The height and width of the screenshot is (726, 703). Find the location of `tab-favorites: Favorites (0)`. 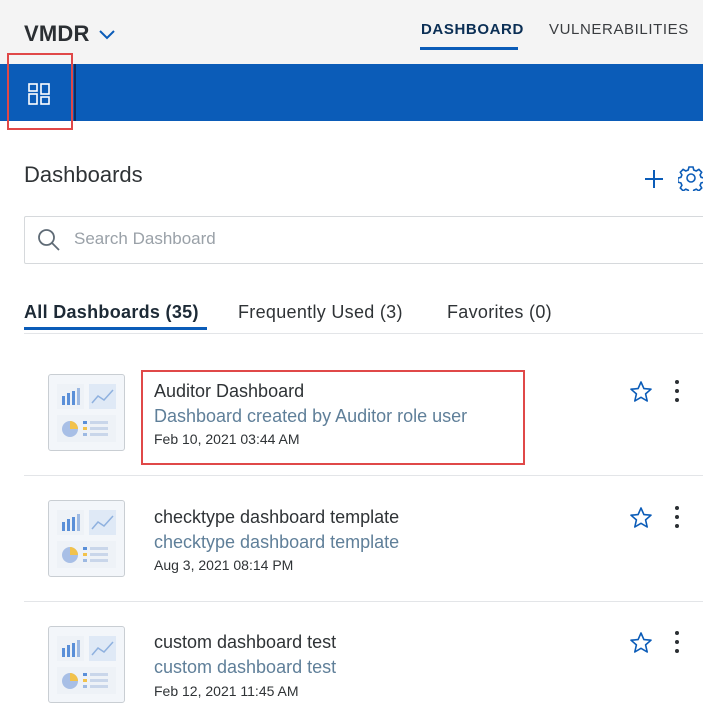

tab-favorites: Favorites (0) is located at coordinates (499, 312).